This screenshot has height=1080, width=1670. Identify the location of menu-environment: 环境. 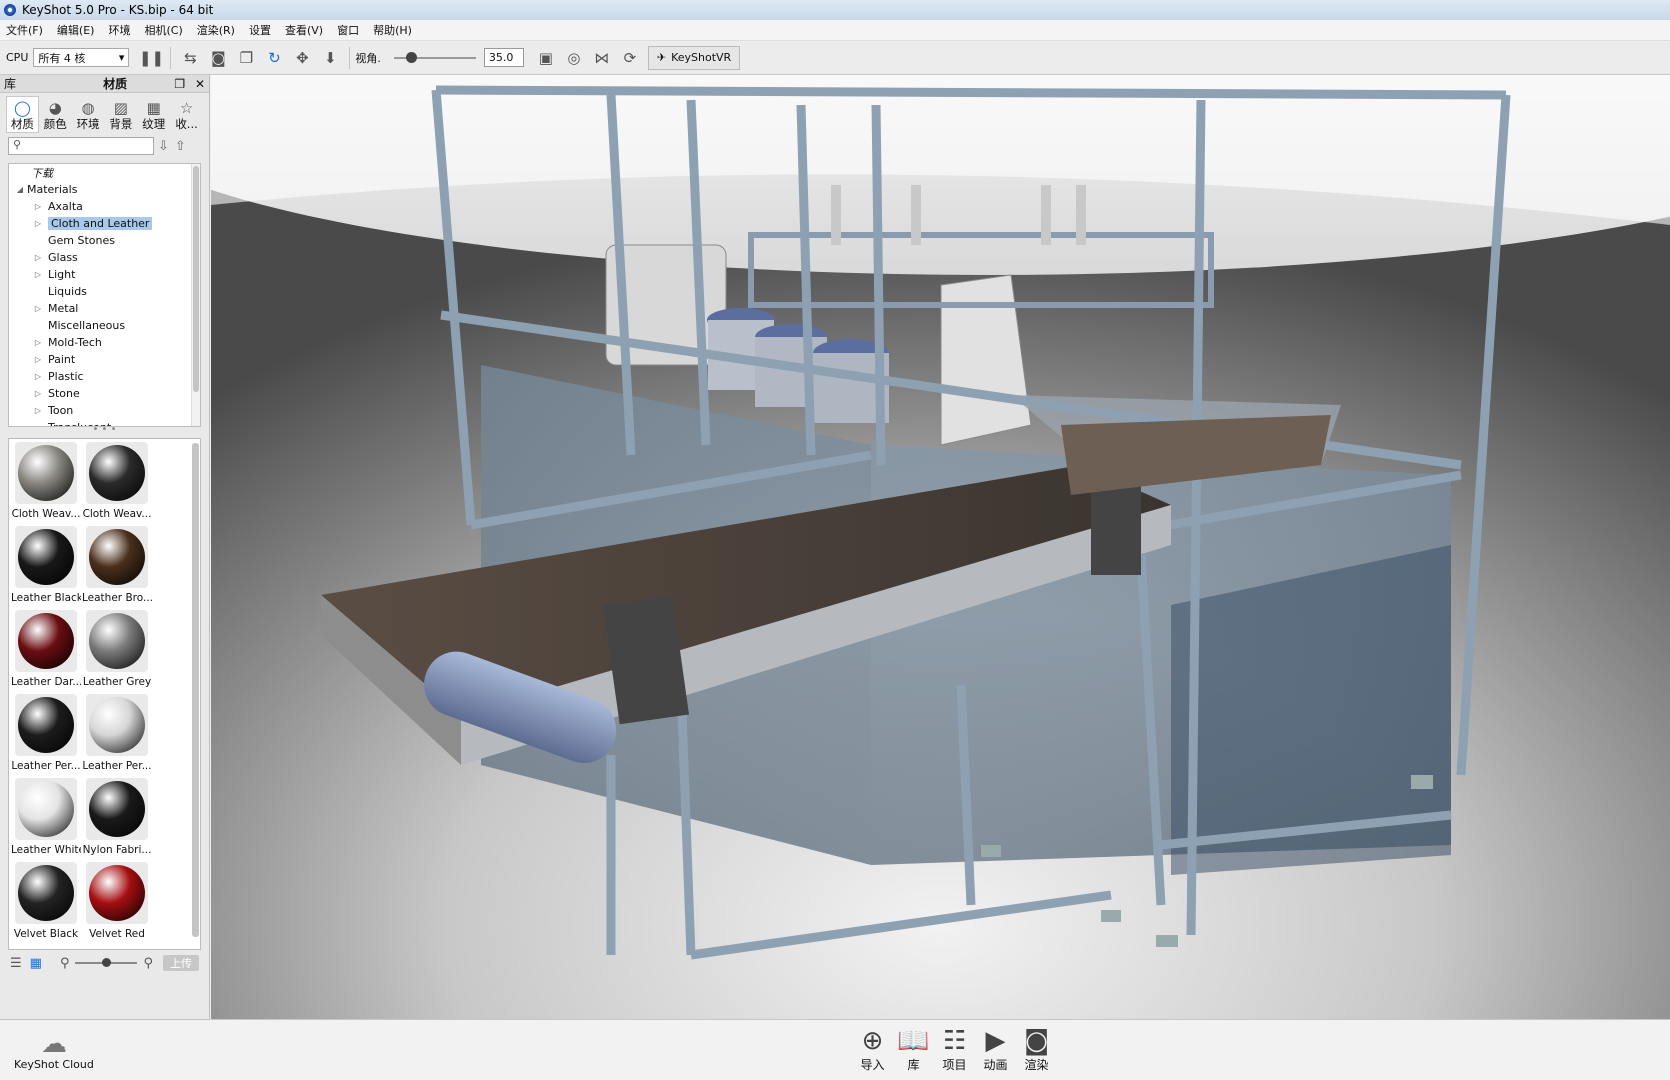
(119, 30).